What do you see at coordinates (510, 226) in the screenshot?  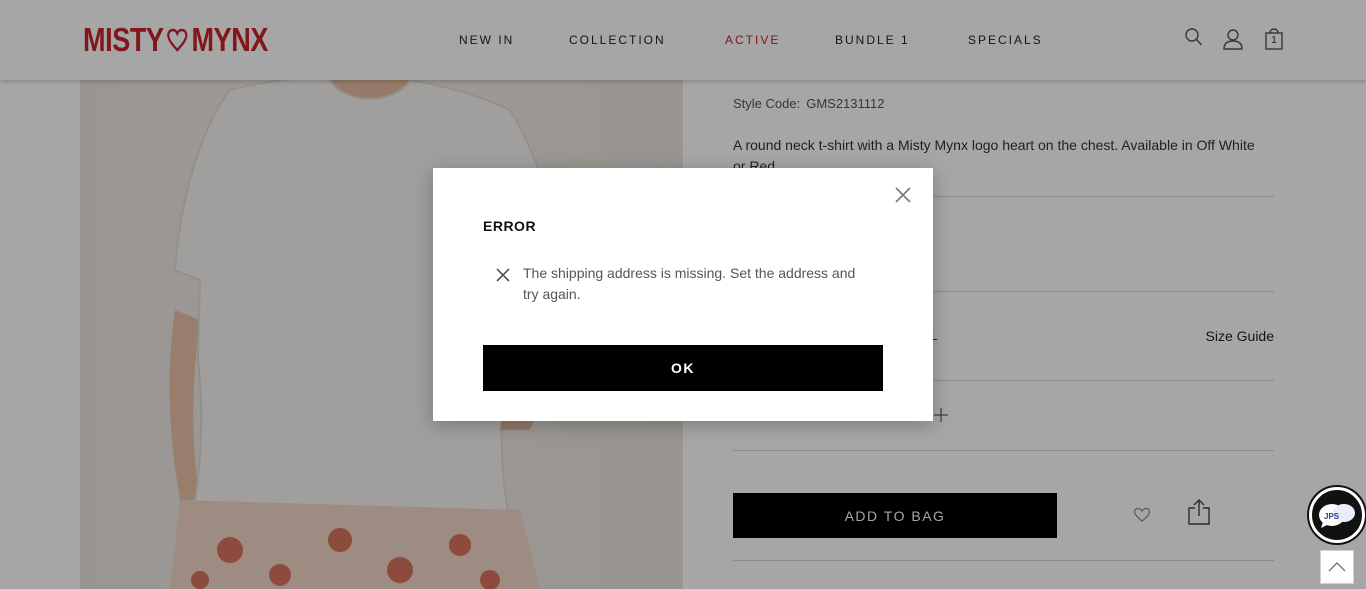 I see `dialog-title: ERROR` at bounding box center [510, 226].